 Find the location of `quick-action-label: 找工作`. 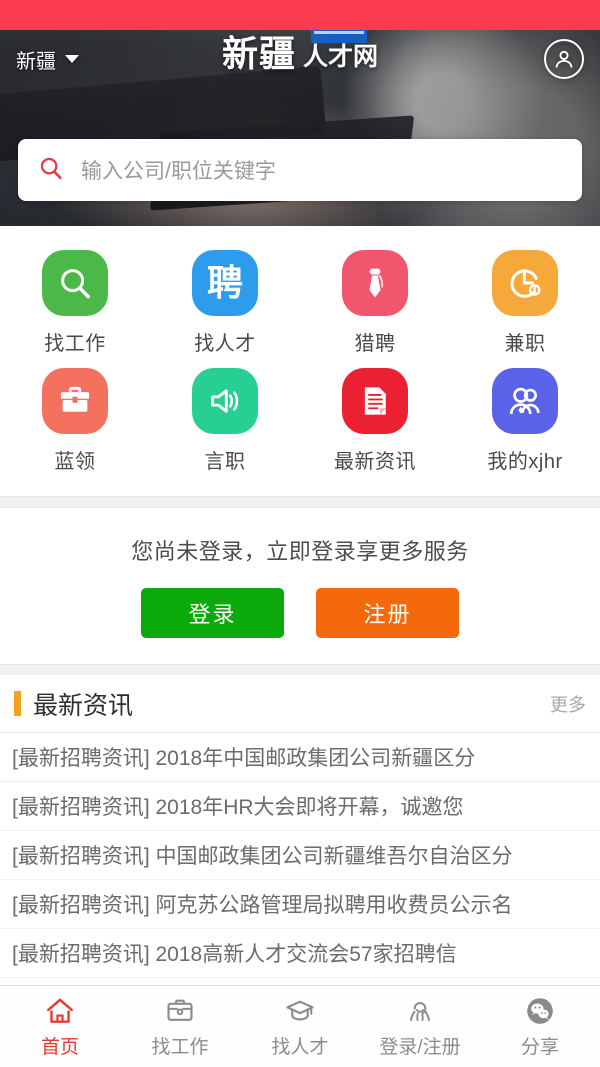

quick-action-label: 找工作 is located at coordinates (75, 344).